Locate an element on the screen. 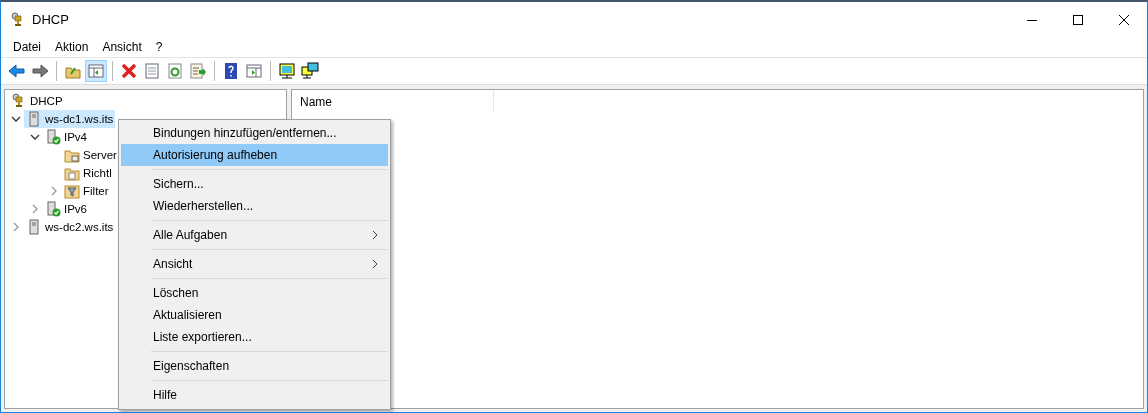  tree-item: DHCP is located at coordinates (37, 101).